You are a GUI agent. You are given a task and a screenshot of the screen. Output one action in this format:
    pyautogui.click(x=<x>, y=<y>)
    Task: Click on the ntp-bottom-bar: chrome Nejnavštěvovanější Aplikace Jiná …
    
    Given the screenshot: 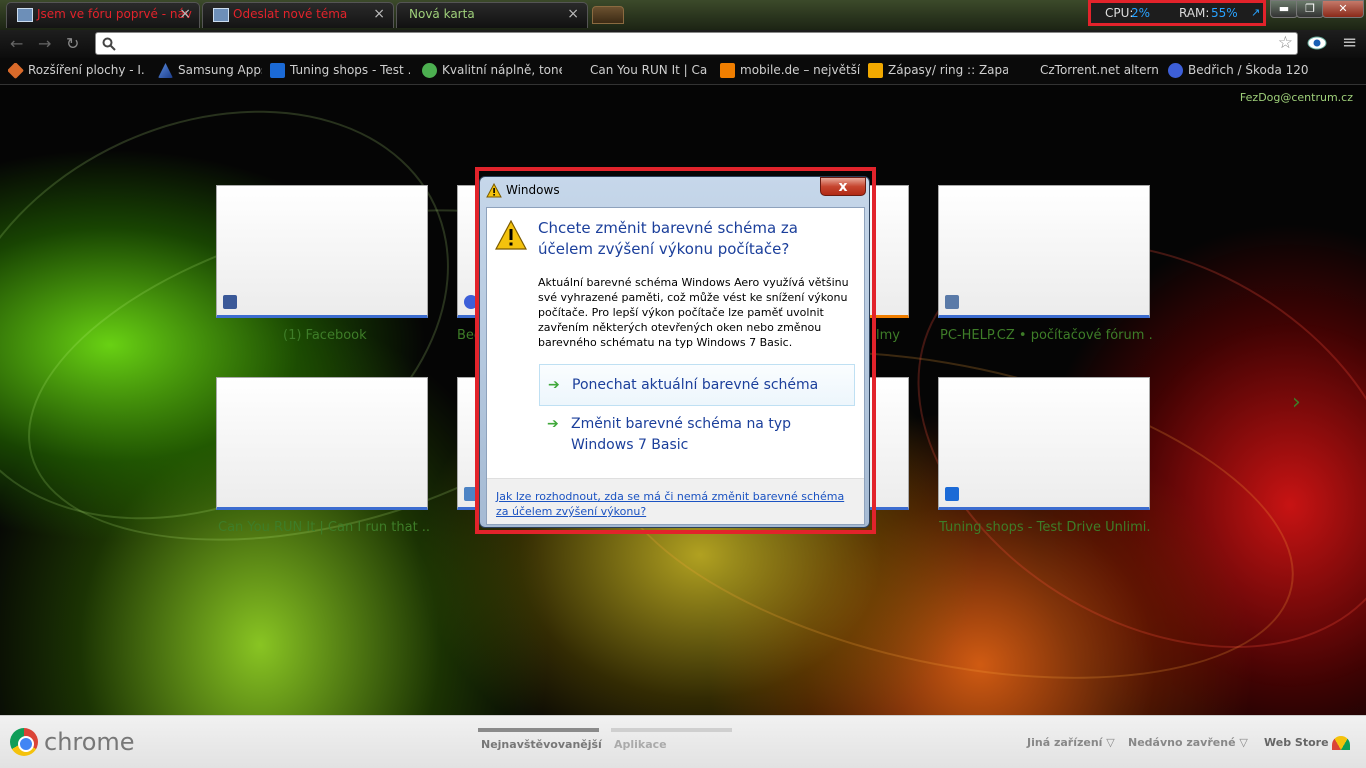 What is the action you would take?
    pyautogui.click(x=683, y=741)
    